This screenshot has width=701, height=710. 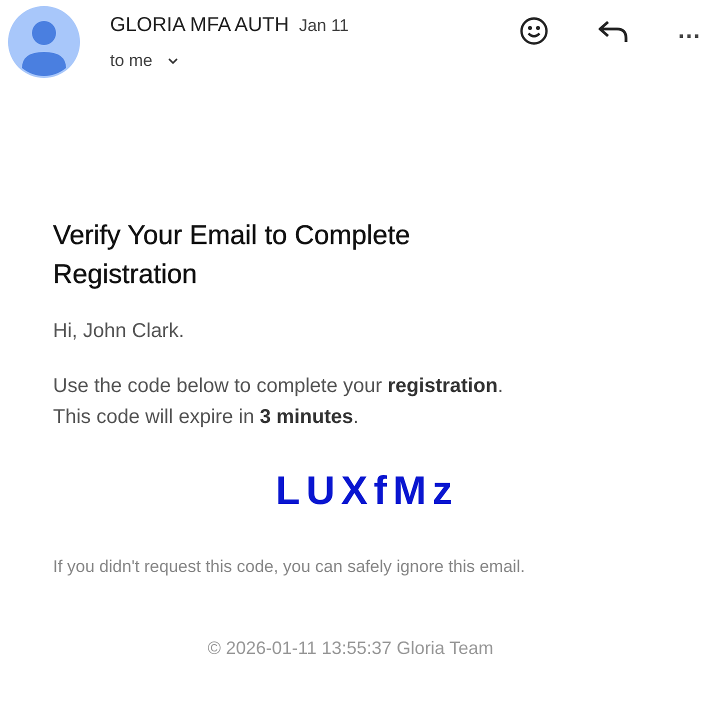 I want to click on sender-name: GLORIA MFA AUTH, so click(x=199, y=25).